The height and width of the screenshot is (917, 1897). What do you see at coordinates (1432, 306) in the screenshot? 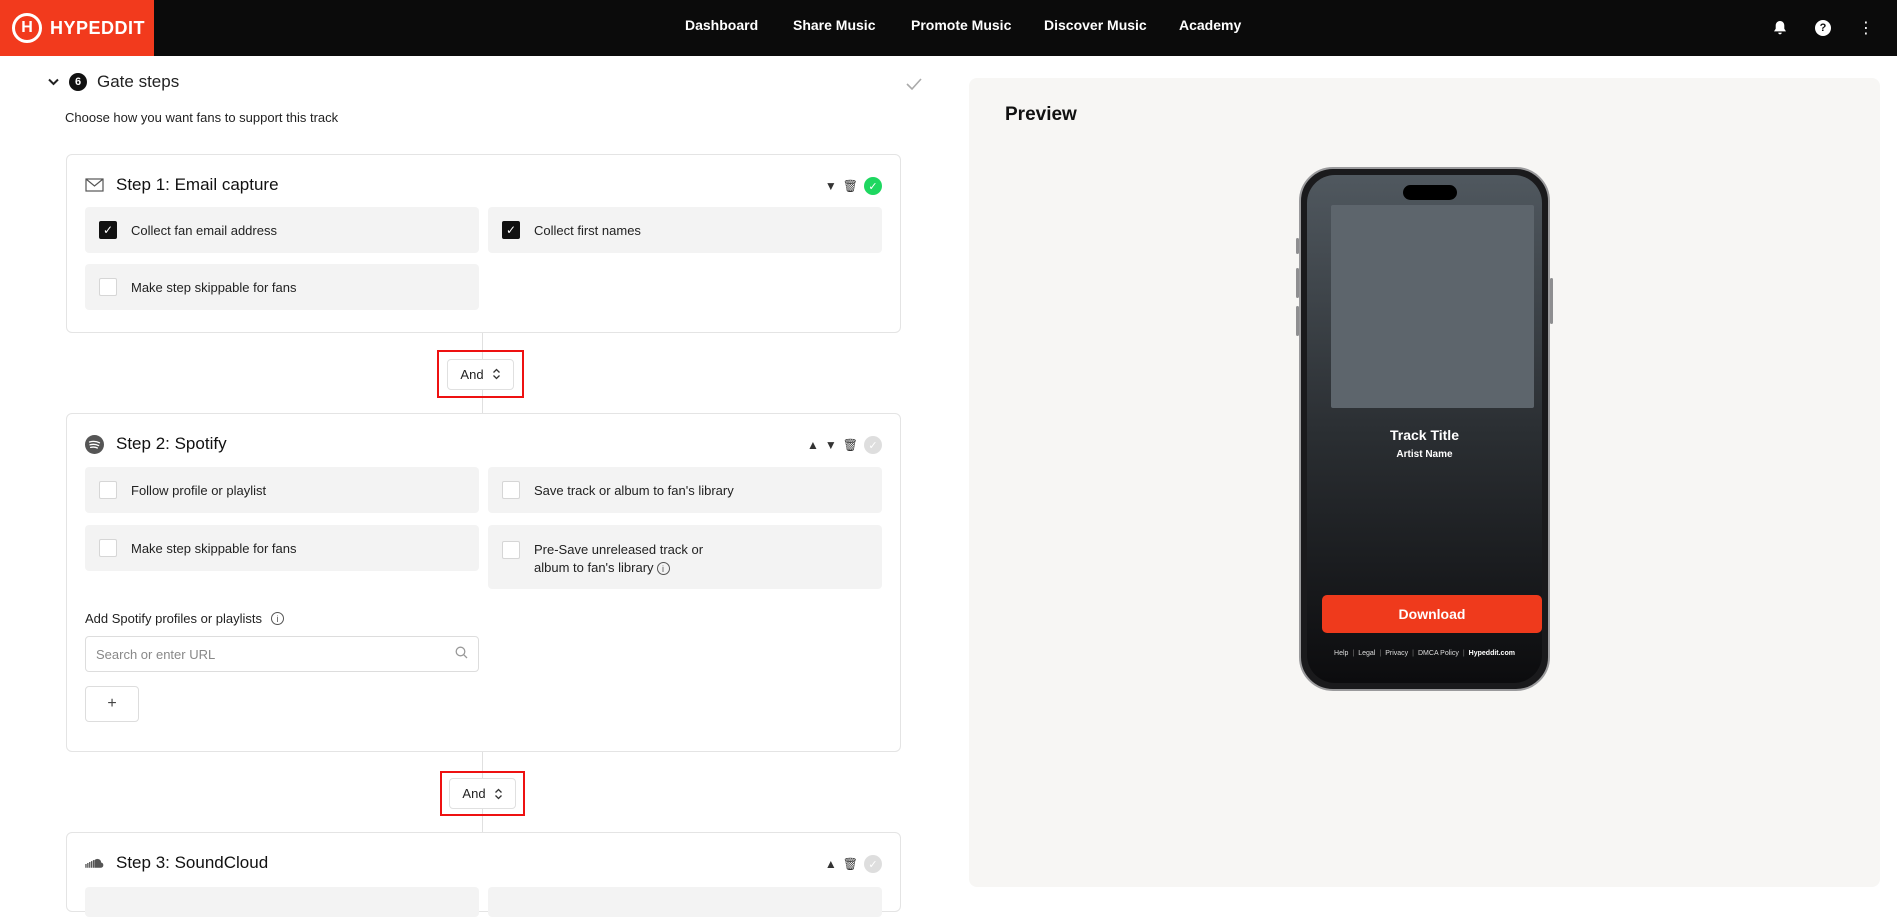
I see `album-art-placeholder` at bounding box center [1432, 306].